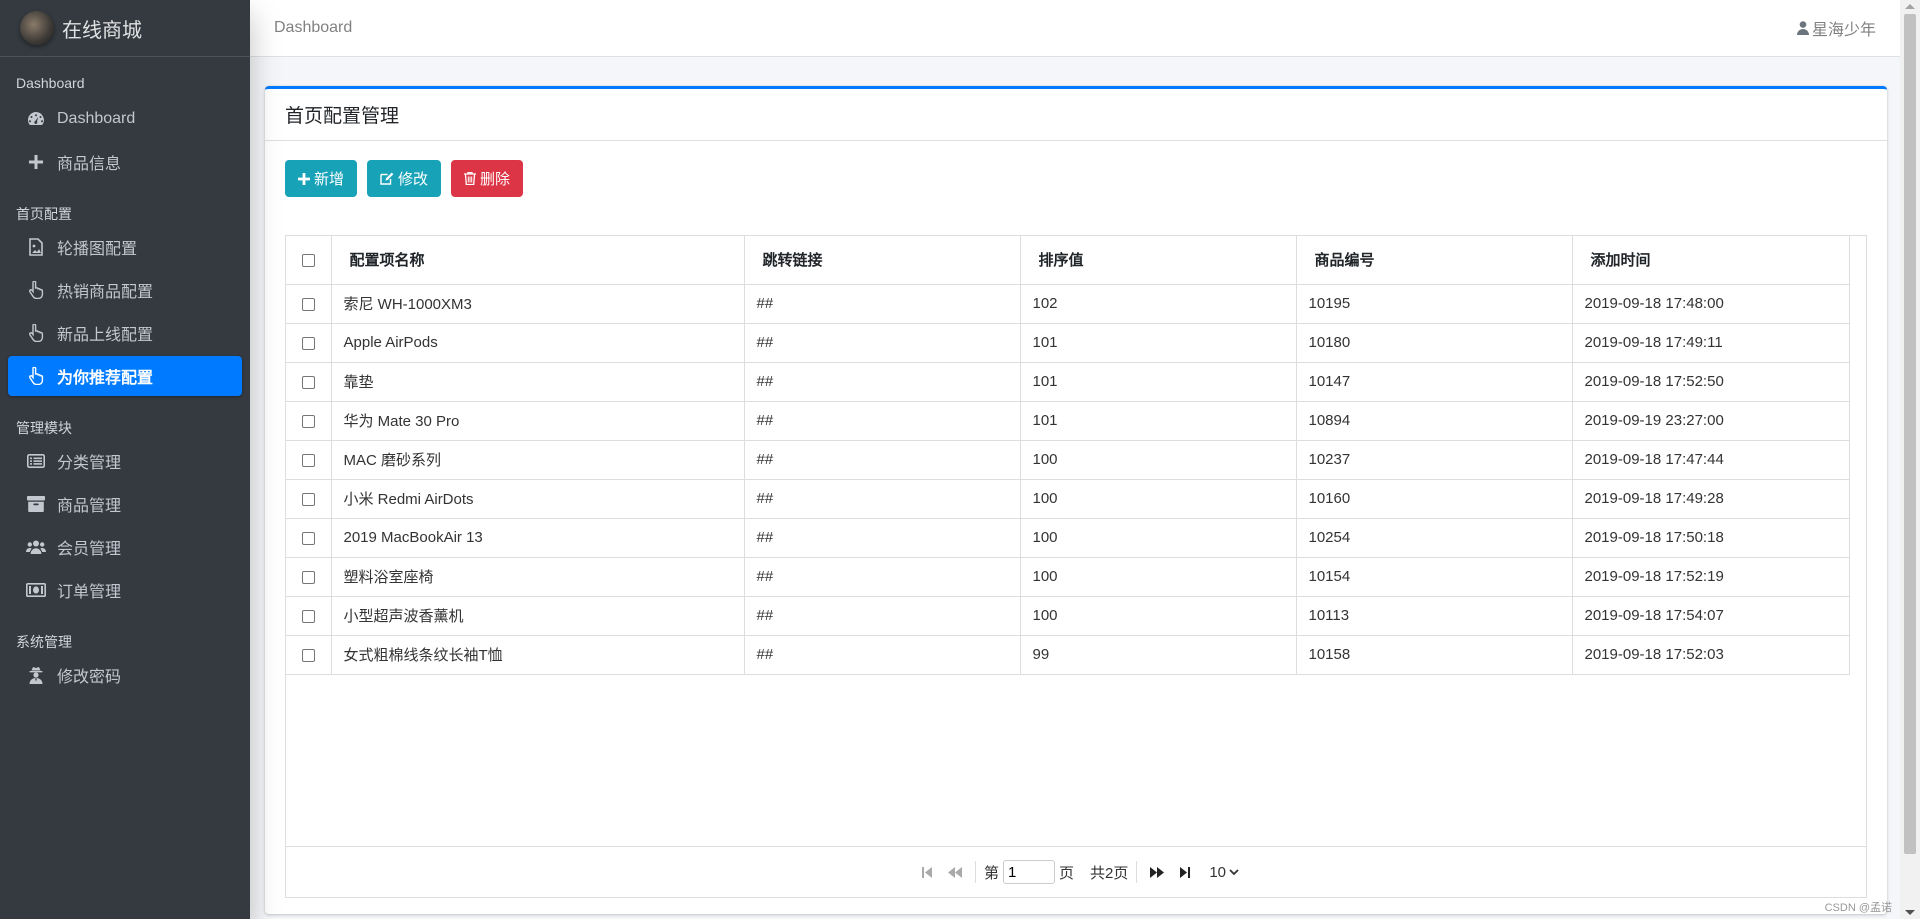 Image resolution: width=1920 pixels, height=919 pixels. What do you see at coordinates (1434, 538) in the screenshot?
I see `cell-goods-id: 10254` at bounding box center [1434, 538].